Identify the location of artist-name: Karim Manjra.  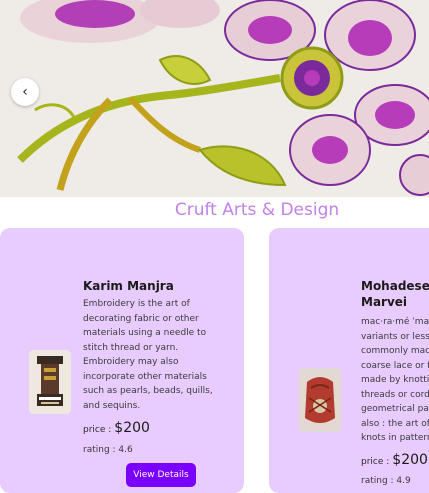
(128, 286).